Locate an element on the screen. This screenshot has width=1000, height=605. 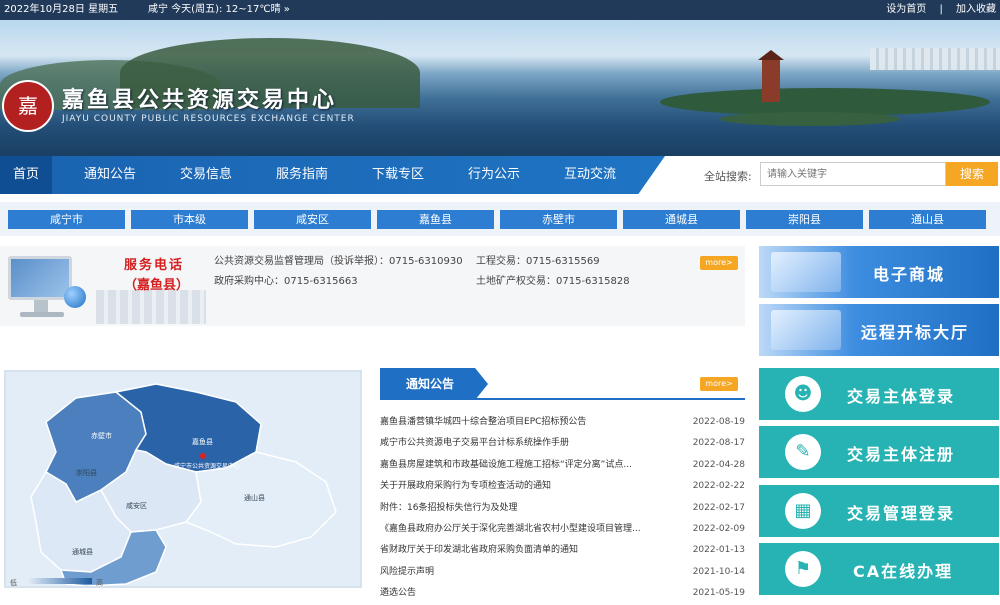
remote-bid-hall-card: 远程开标大厅 is located at coordinates (879, 330).